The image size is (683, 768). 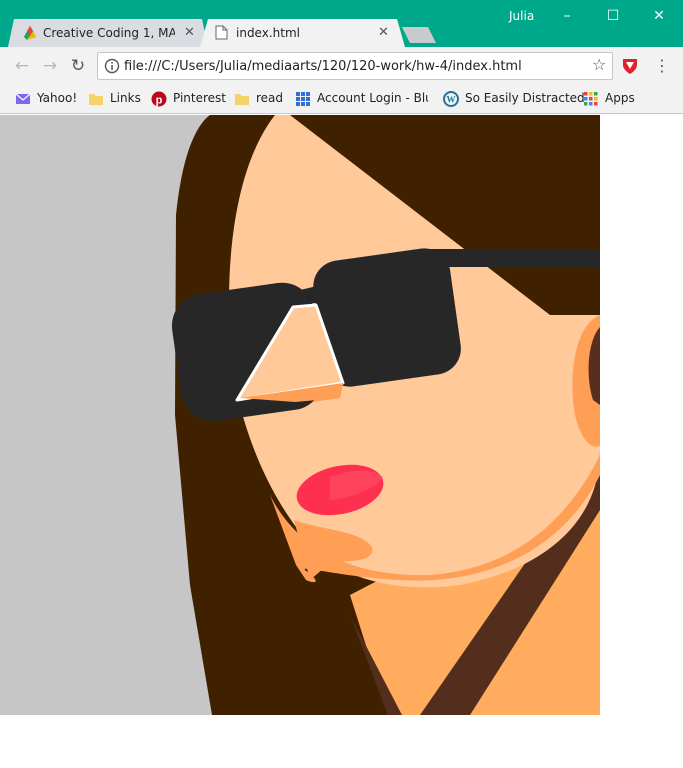 I want to click on bookmark-star-icon: ☆, so click(x=599, y=64).